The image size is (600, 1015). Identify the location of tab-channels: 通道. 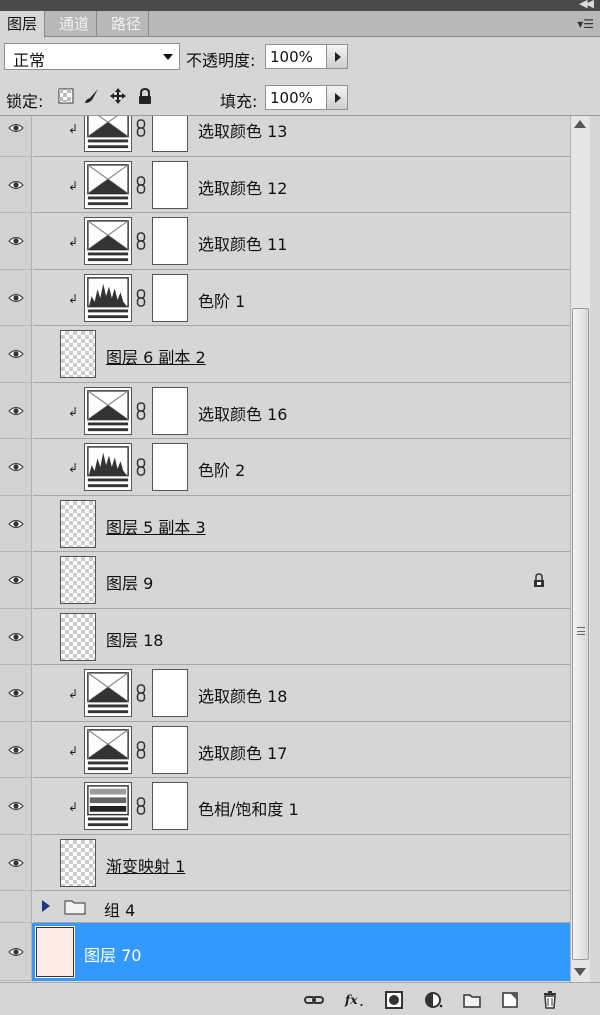
(75, 24).